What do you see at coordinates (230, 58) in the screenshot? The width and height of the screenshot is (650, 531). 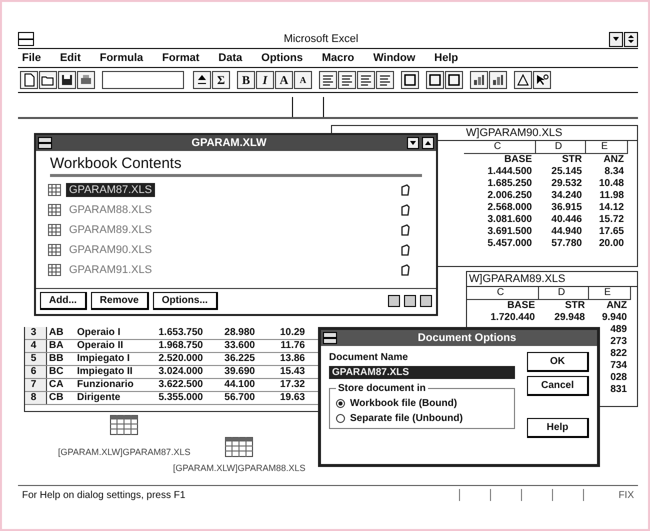 I see `menu-item: Data` at bounding box center [230, 58].